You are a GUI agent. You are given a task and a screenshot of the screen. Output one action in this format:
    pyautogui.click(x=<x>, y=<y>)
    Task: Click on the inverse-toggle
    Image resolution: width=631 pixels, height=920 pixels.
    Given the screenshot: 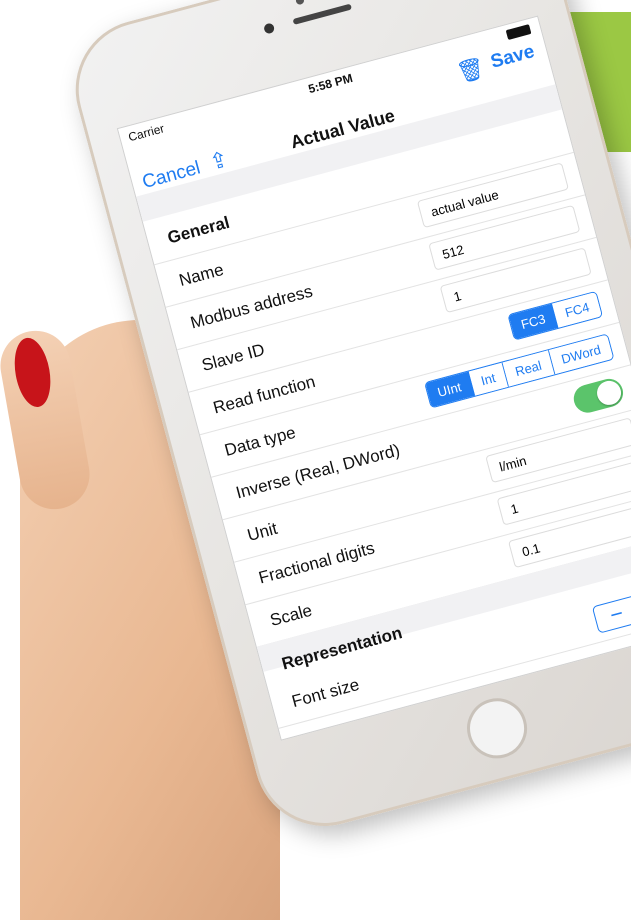 What is the action you would take?
    pyautogui.click(x=598, y=395)
    